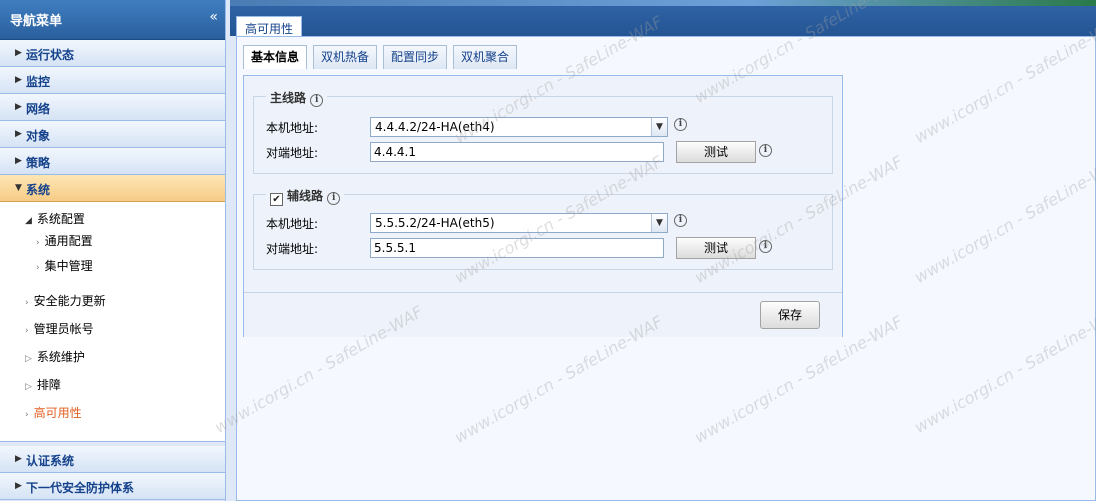 This screenshot has height=501, width=1096. What do you see at coordinates (112, 20) in the screenshot?
I see `sidebar-header: 导航菜单 «` at bounding box center [112, 20].